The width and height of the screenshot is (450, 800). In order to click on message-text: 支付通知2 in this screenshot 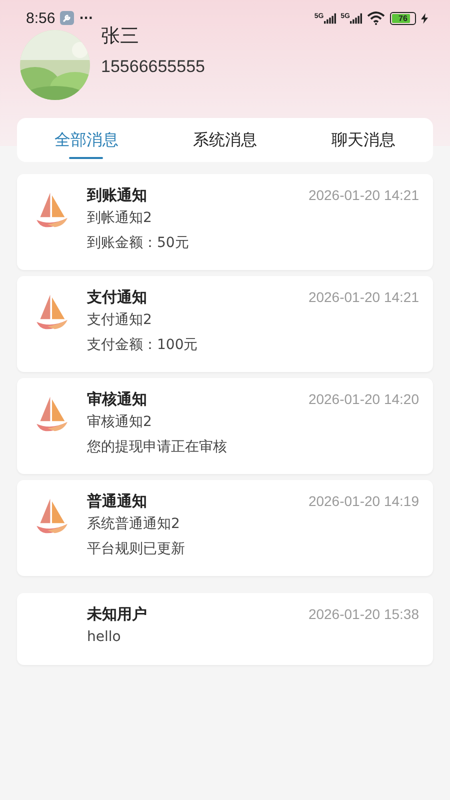, I will do `click(120, 320)`.